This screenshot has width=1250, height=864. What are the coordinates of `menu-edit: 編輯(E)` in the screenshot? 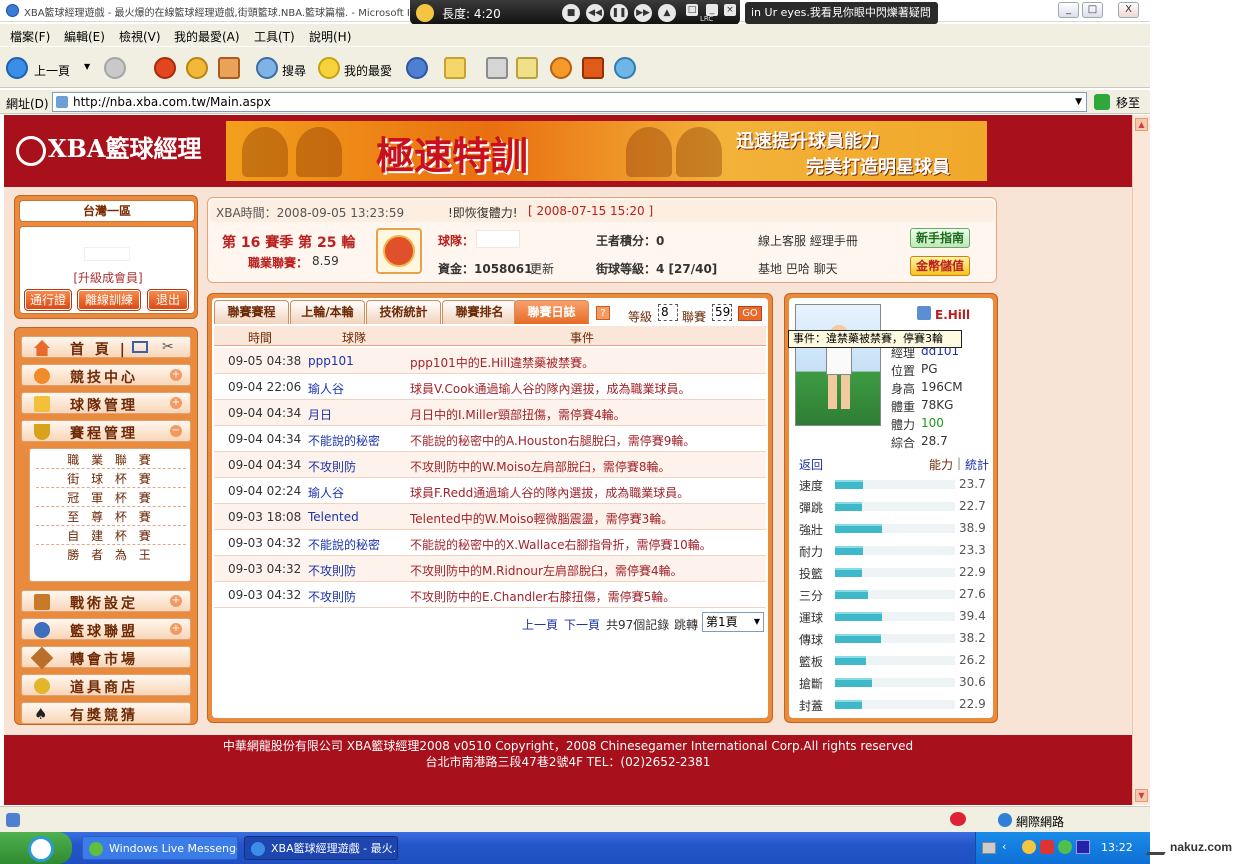 It's located at (84, 36).